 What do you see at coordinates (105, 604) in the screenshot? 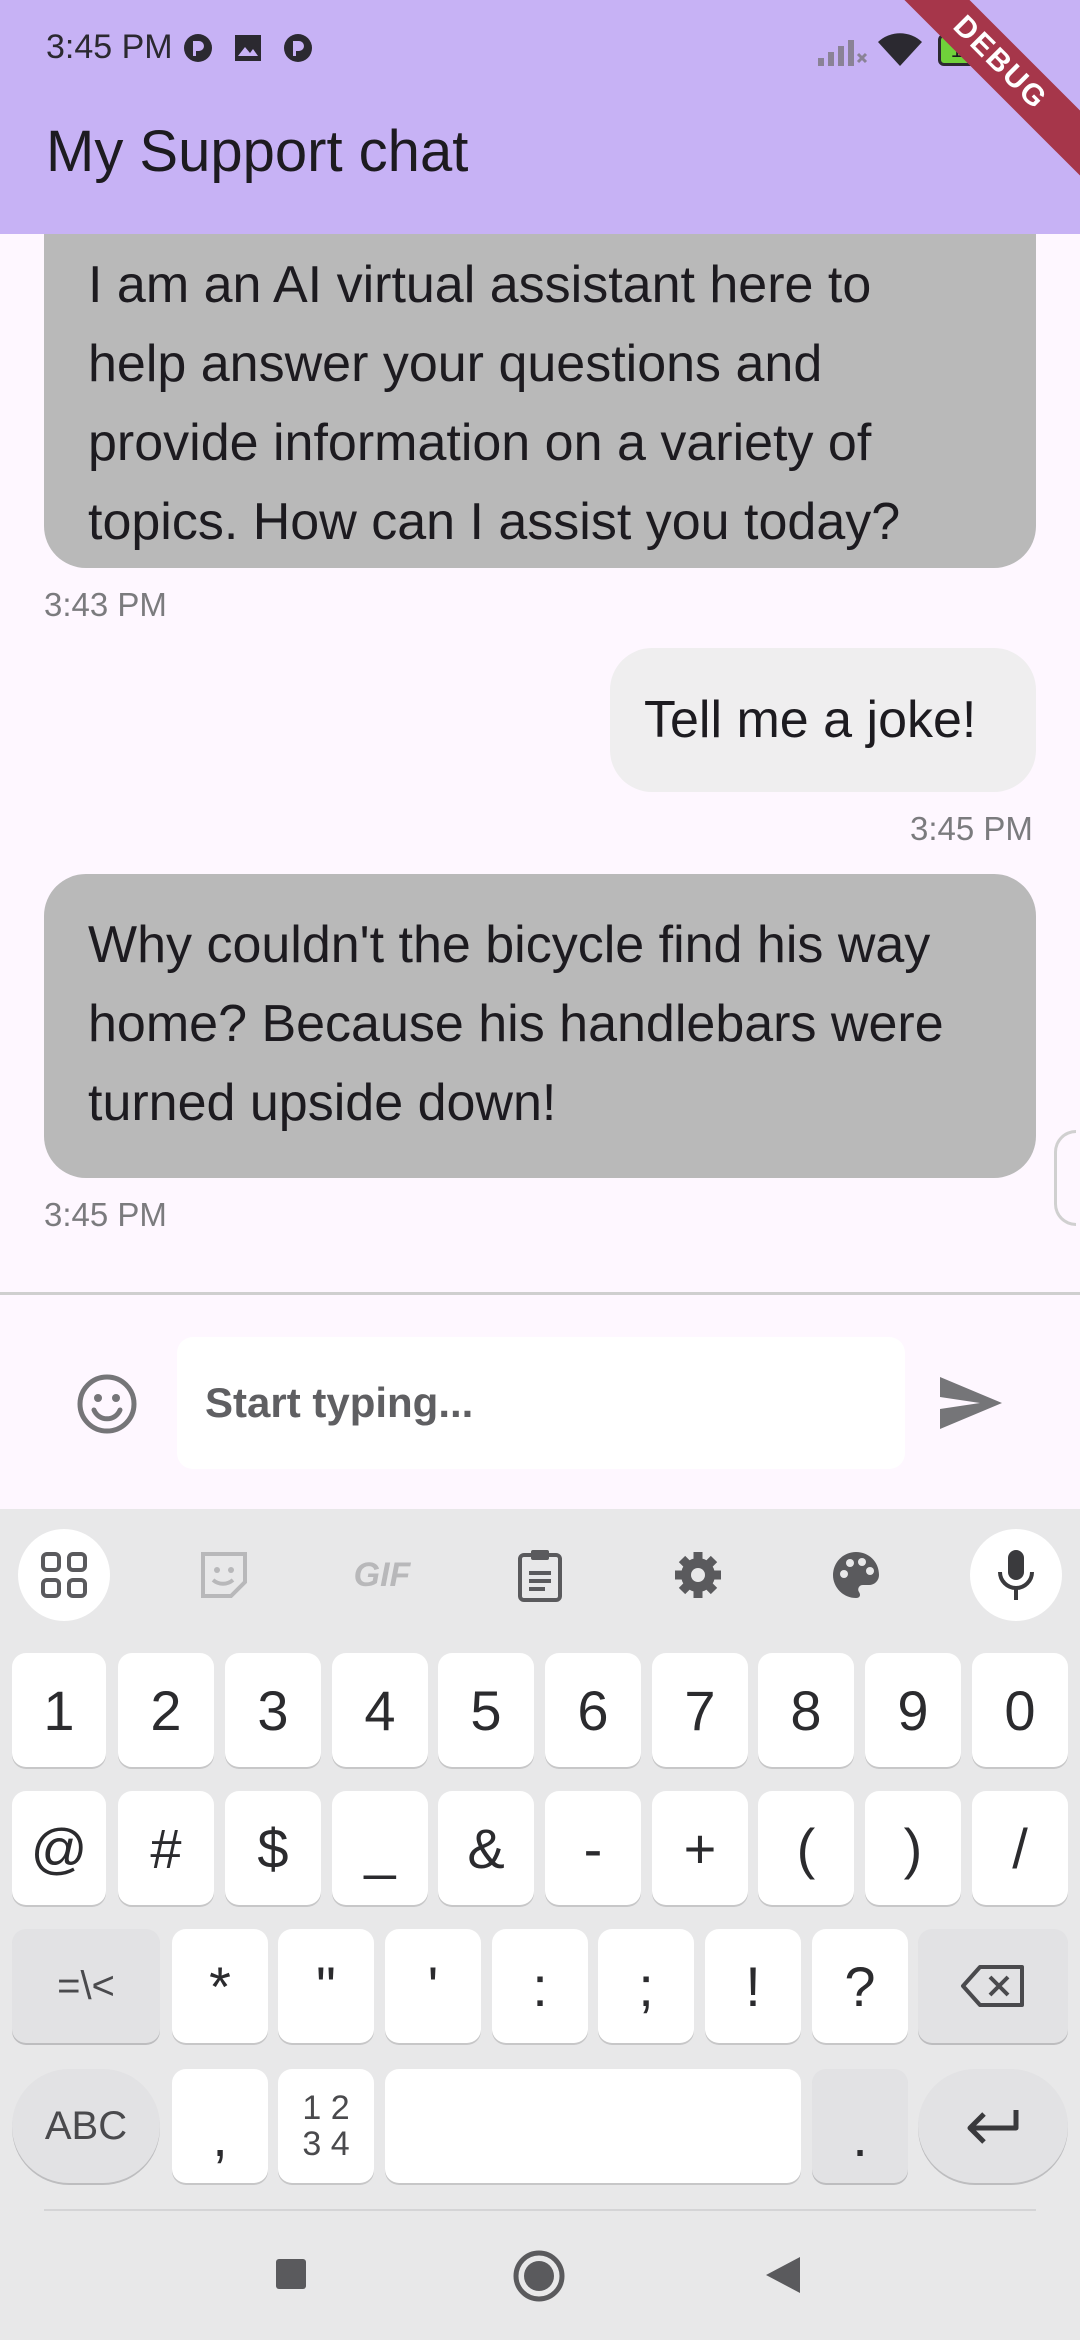
I see `message-timestamp: 3:43 PM` at bounding box center [105, 604].